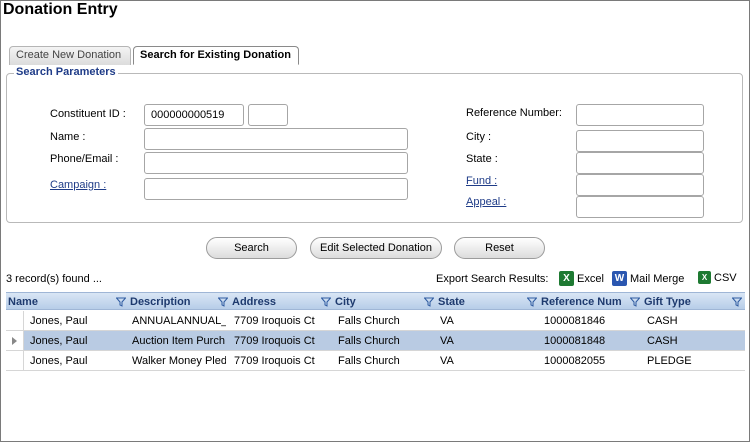 This screenshot has width=750, height=442. I want to click on export-mail-merge-button: W Mail Merge, so click(648, 278).